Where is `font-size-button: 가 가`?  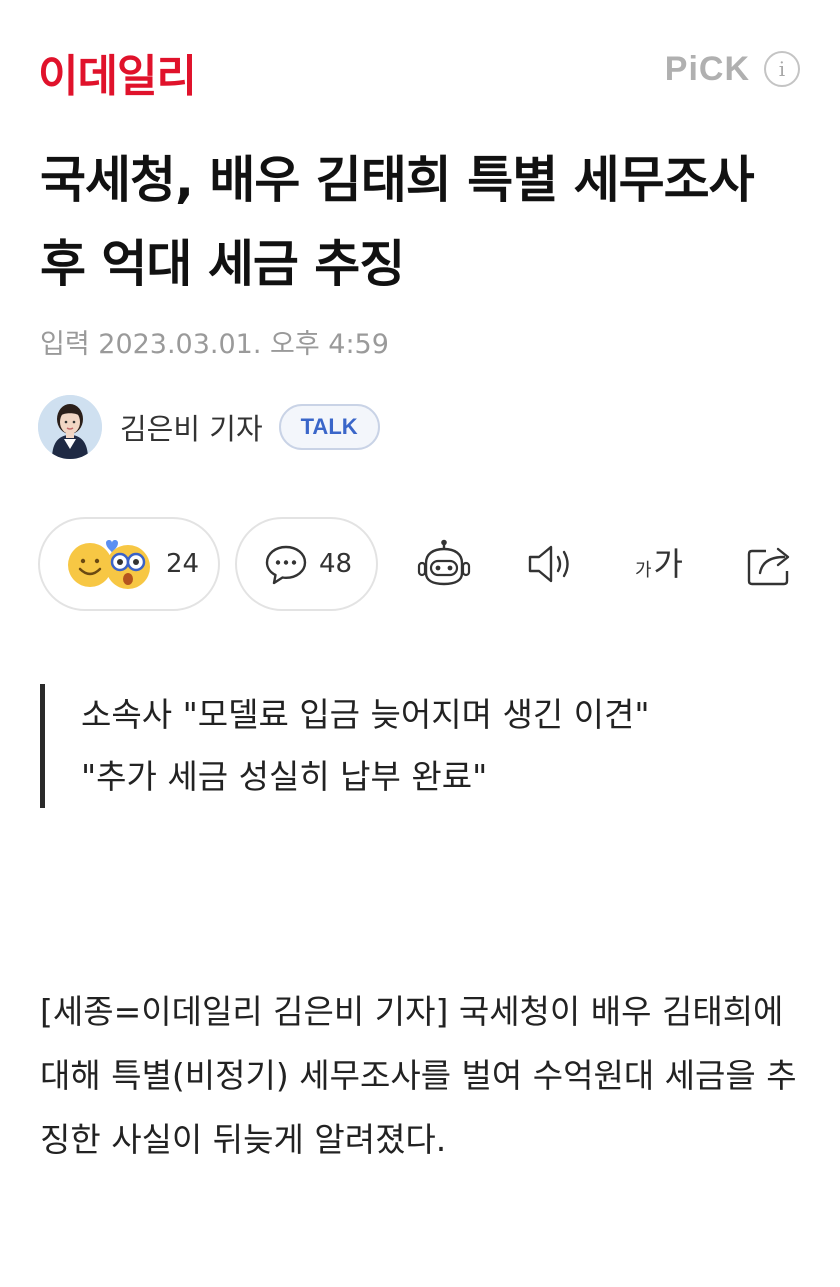 font-size-button: 가 가 is located at coordinates (659, 564).